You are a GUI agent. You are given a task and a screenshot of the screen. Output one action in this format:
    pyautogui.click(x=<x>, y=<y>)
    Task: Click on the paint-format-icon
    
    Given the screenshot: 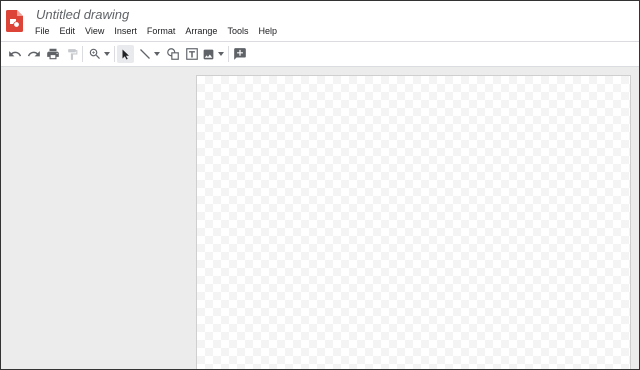 What is the action you would take?
    pyautogui.click(x=72, y=54)
    